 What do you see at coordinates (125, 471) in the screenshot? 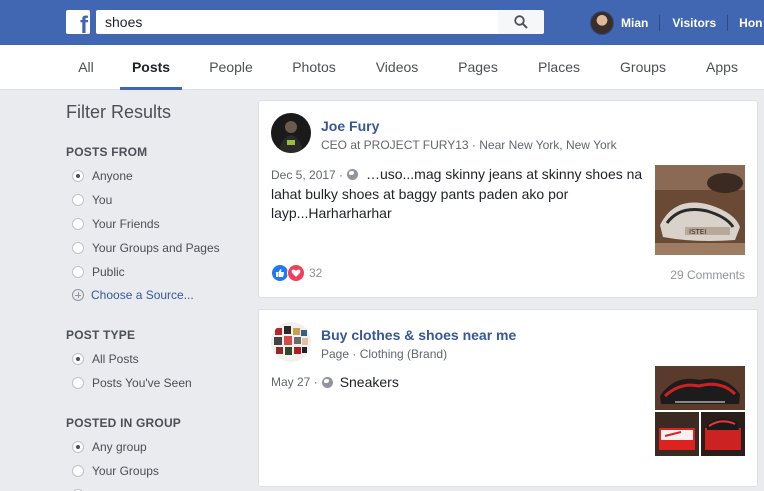
I see `option-label: Your Groups` at bounding box center [125, 471].